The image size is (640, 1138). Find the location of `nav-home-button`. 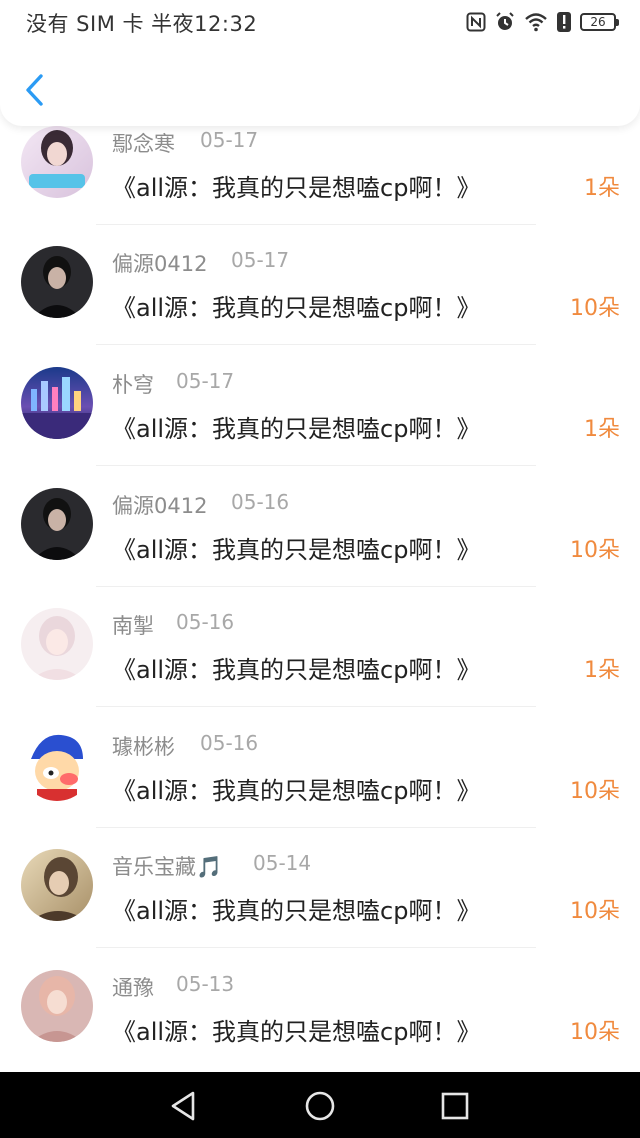

nav-home-button is located at coordinates (320, 1106).